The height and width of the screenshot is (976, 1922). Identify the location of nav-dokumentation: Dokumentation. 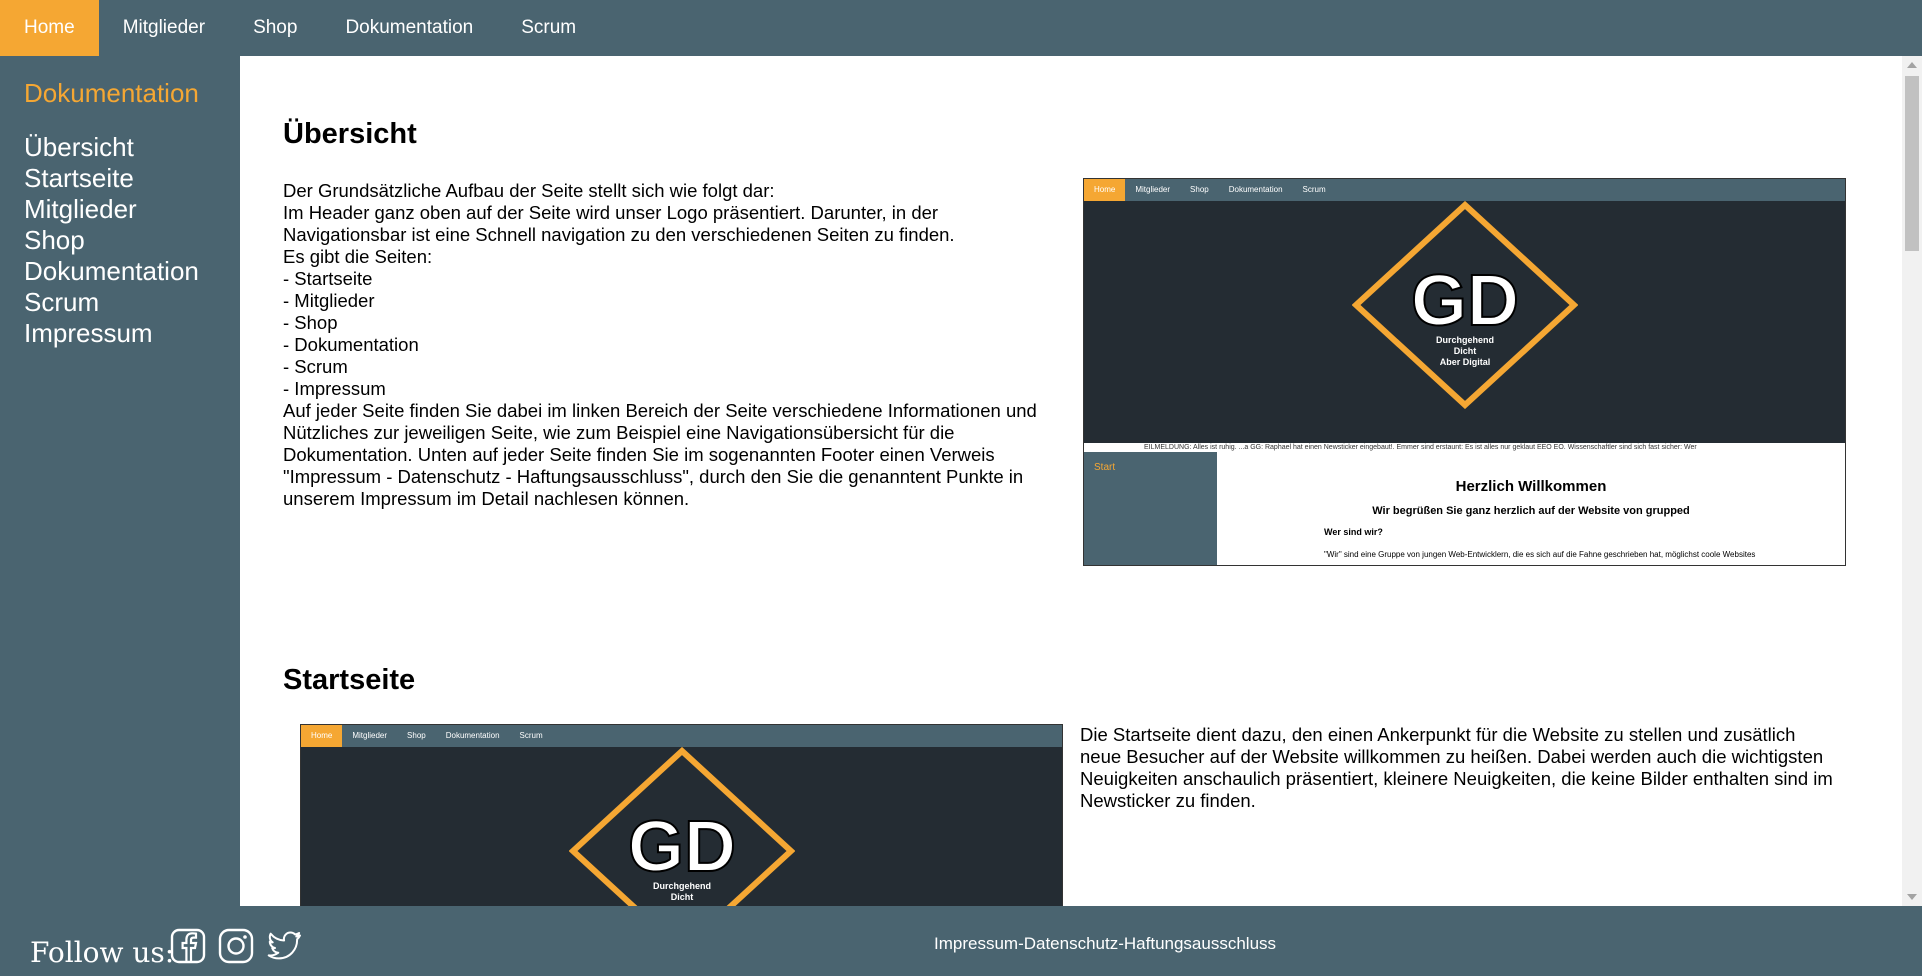
(409, 28).